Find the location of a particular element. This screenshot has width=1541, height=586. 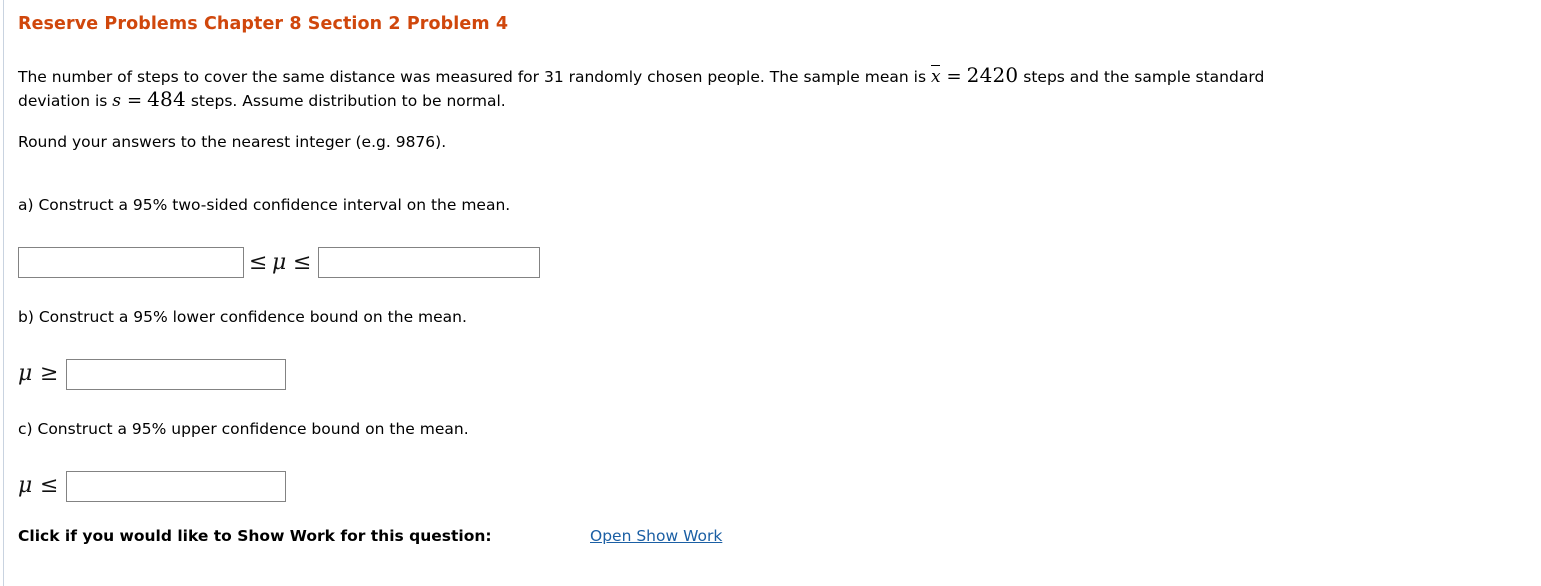

statement-text-4: steps. Assume distribution to be normal. is located at coordinates (345, 101).